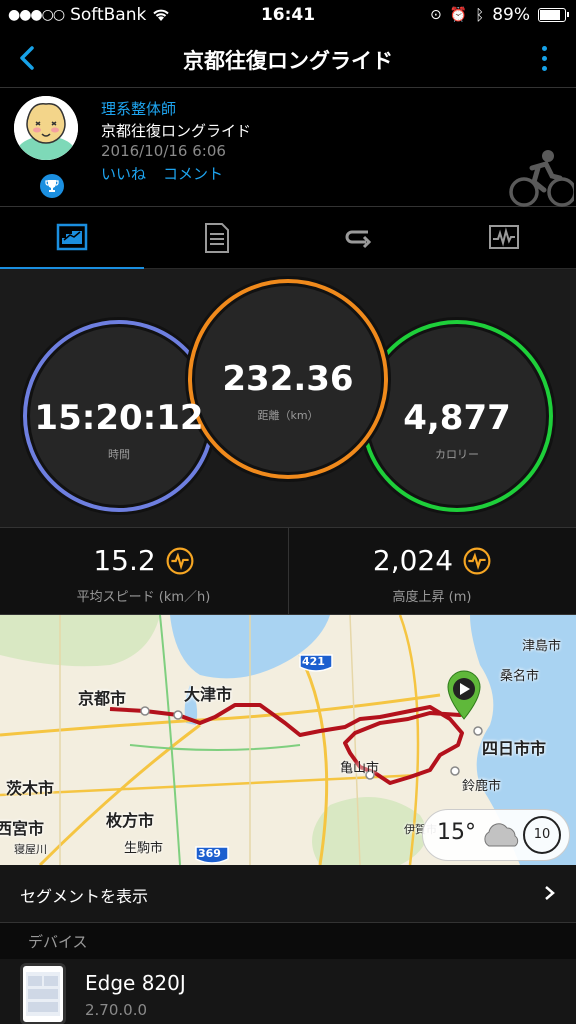 The height and width of the screenshot is (1024, 576). I want to click on loop-icon, so click(358, 239).